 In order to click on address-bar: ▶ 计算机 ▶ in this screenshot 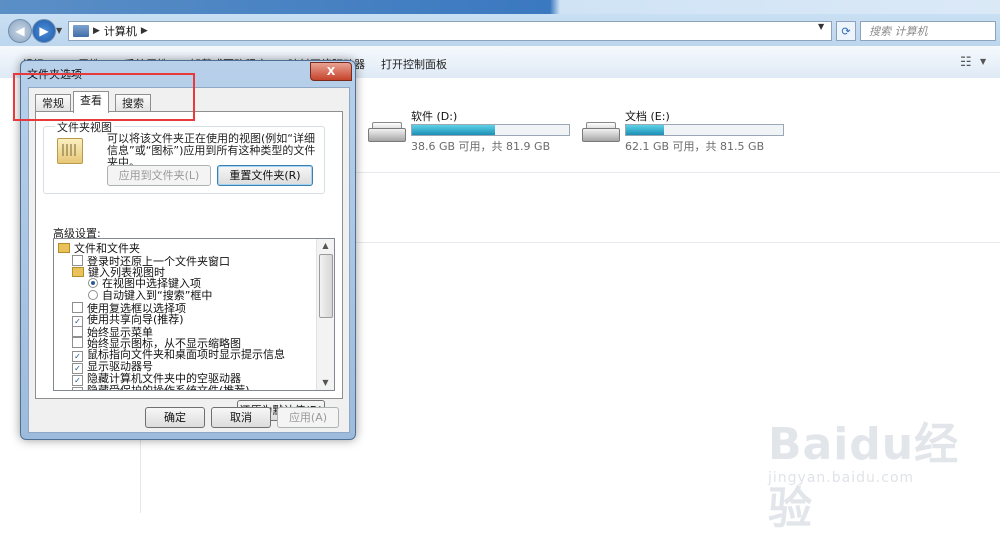, I will do `click(450, 31)`.